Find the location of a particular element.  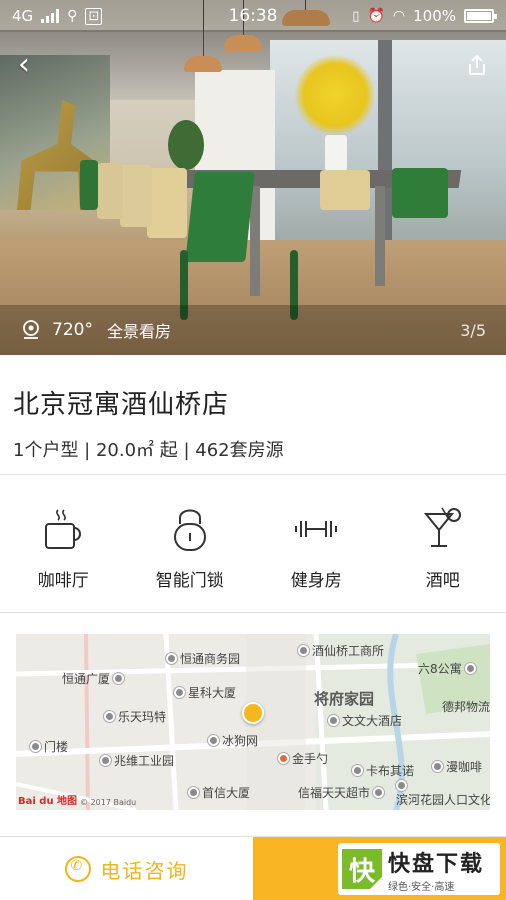

vibrate-icon: ▯ is located at coordinates (356, 16).